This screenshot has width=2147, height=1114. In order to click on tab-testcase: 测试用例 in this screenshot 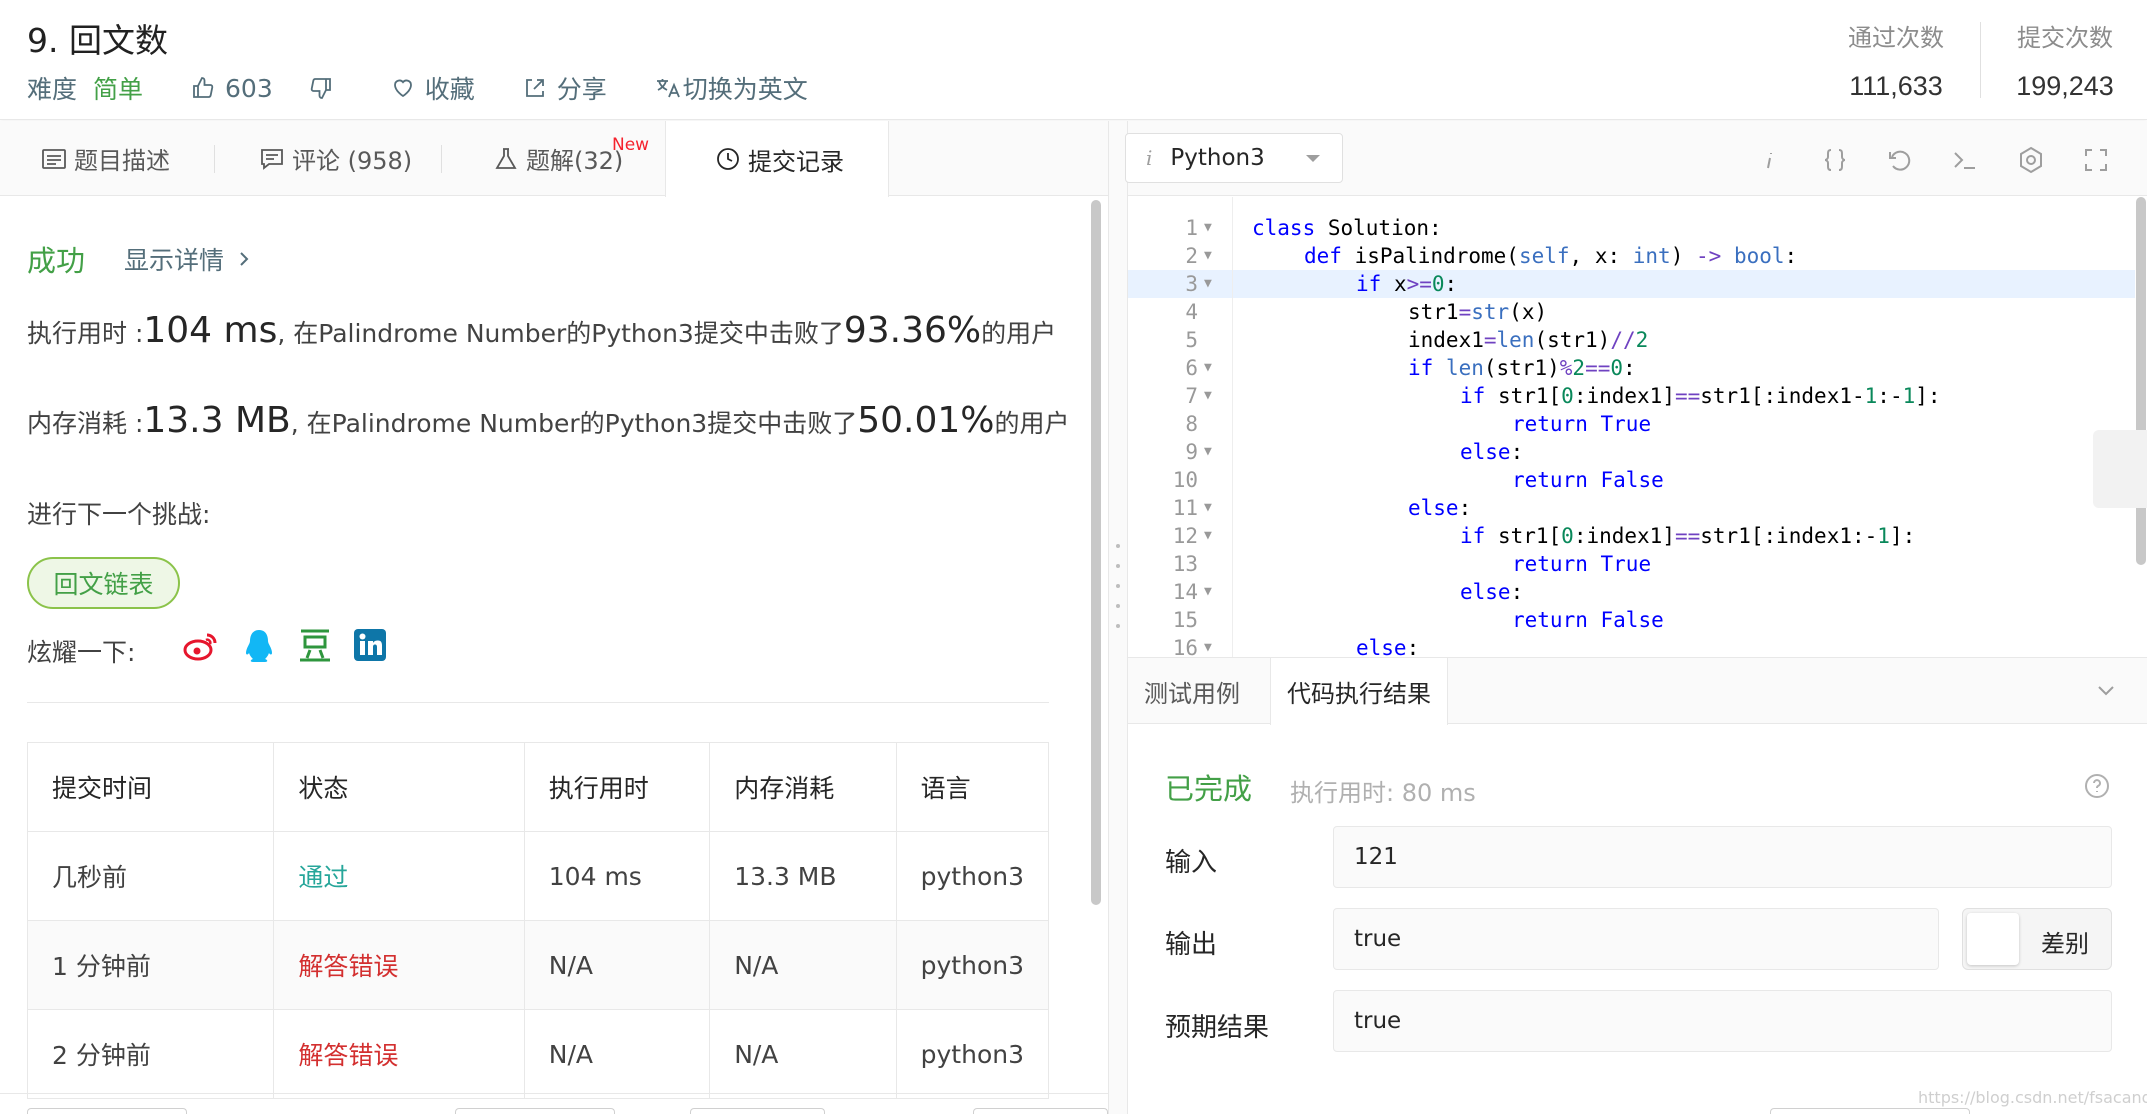, I will do `click(1192, 691)`.